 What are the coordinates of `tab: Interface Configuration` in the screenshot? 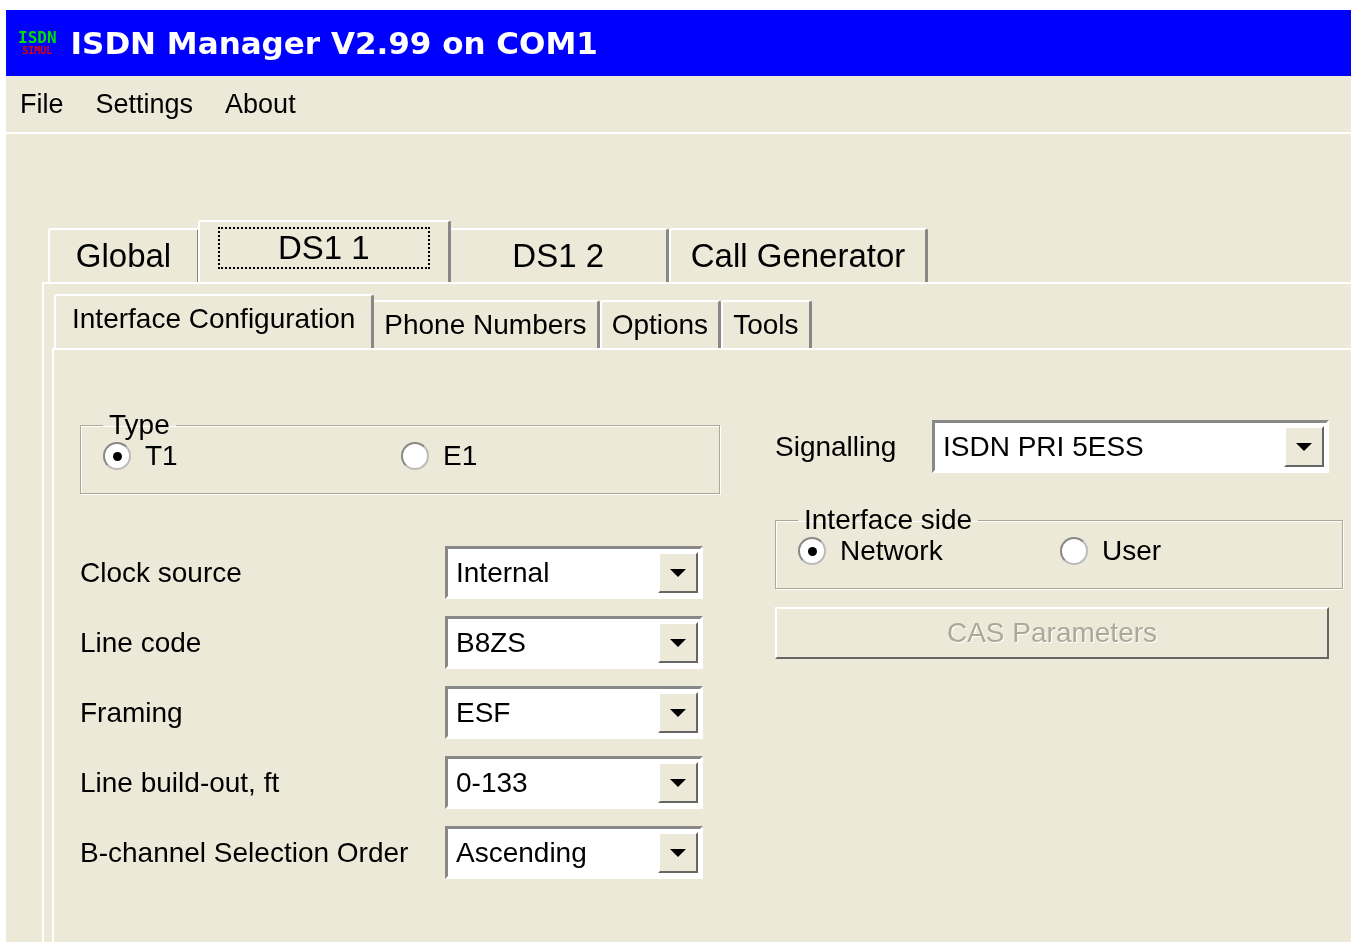 It's located at (214, 321).